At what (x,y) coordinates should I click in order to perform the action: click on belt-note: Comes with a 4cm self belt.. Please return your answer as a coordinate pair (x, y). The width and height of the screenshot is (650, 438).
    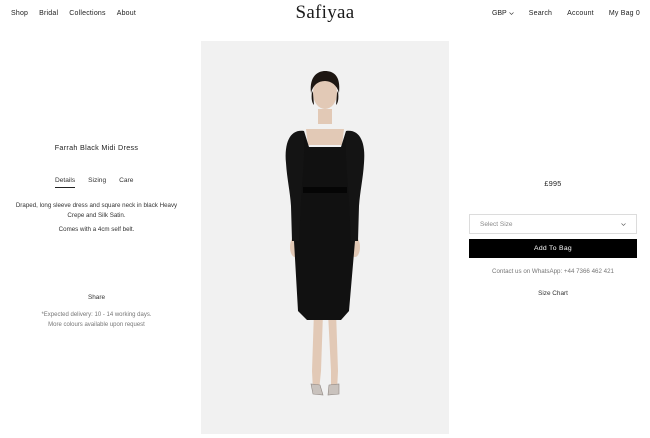
    Looking at the image, I should click on (96, 229).